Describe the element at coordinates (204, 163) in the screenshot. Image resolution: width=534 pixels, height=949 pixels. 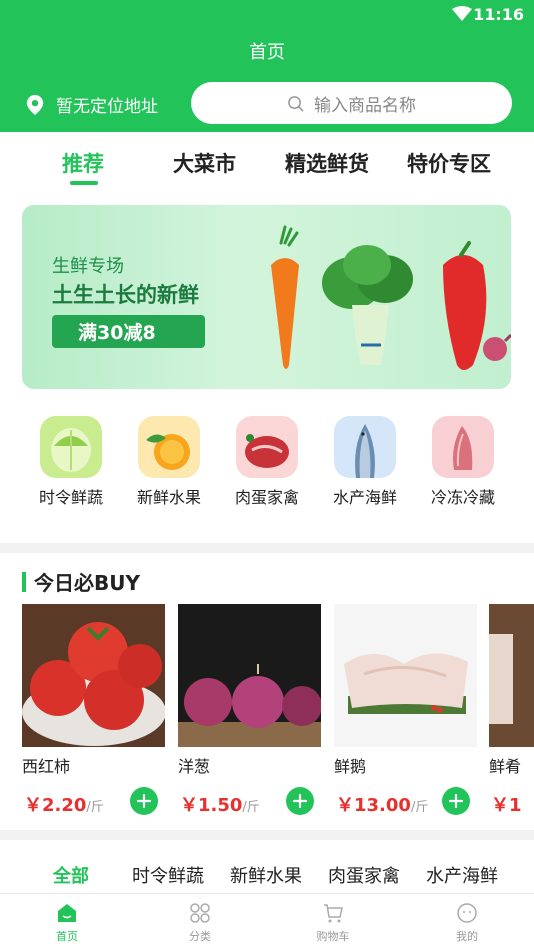
I see `tab-market: 大菜市` at that location.